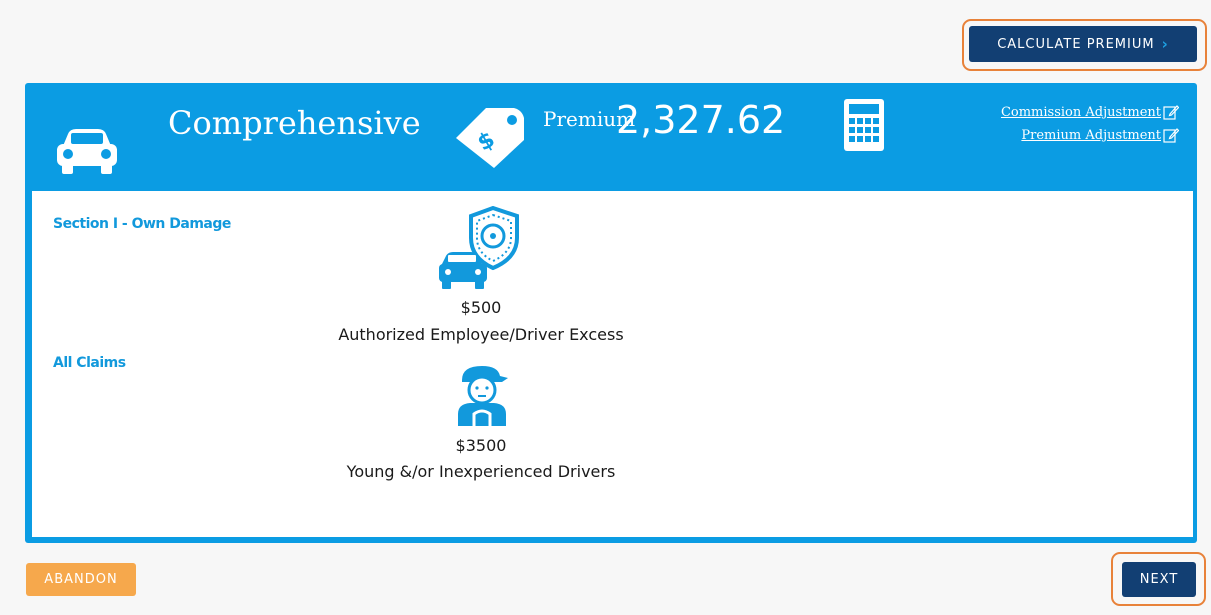  I want to click on section-heading-own-damage: Section I - Own Damage, so click(142, 224).